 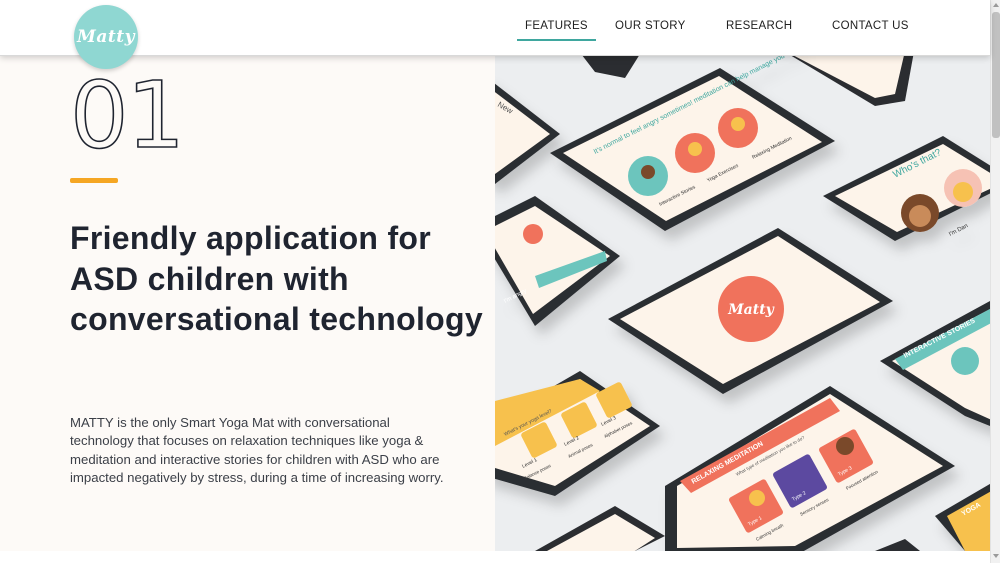 What do you see at coordinates (127, 115) in the screenshot?
I see `section-number: 01` at bounding box center [127, 115].